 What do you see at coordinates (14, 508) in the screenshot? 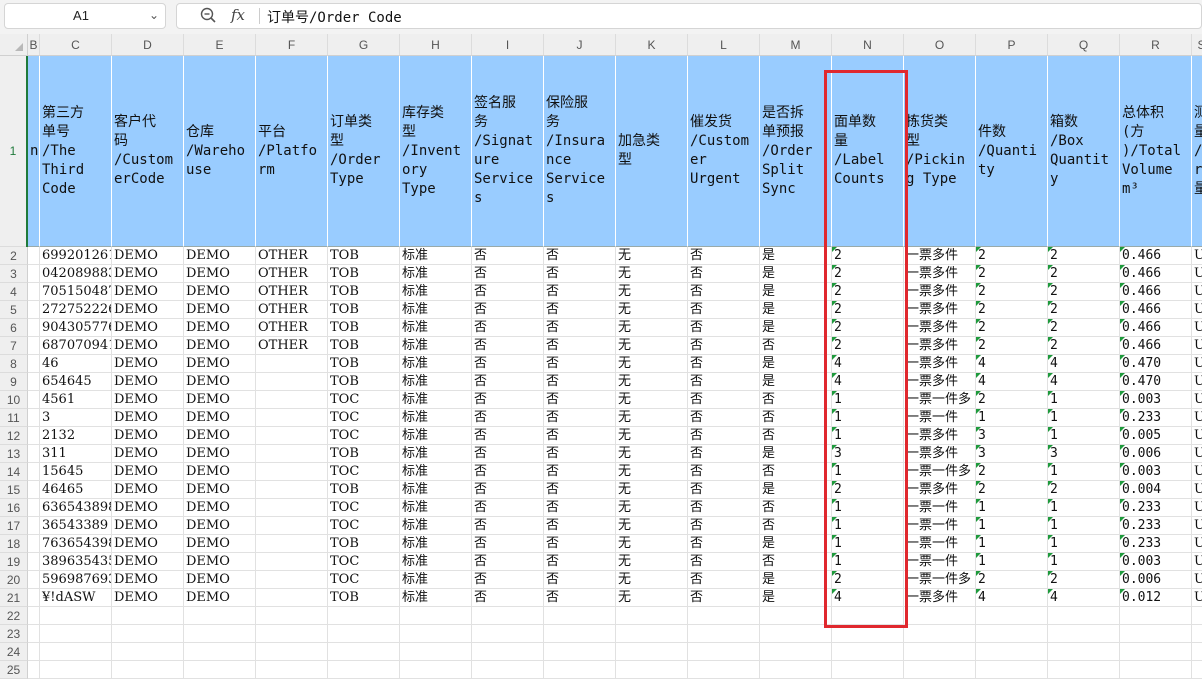
I see `row-header-16: 16` at bounding box center [14, 508].